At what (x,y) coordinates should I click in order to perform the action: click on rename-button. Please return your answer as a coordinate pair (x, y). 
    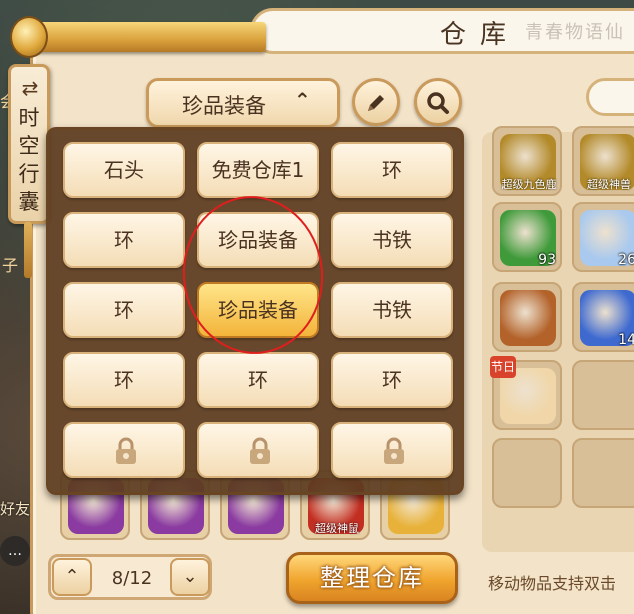
    Looking at the image, I should click on (376, 102).